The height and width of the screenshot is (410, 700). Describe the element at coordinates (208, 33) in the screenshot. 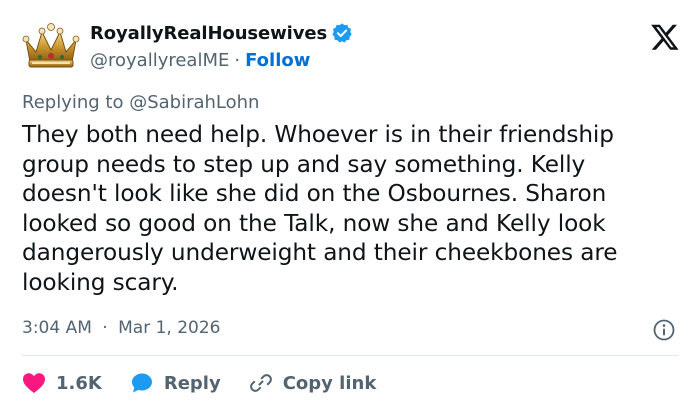

I see `display-name: RoyallyRealHousewives` at that location.